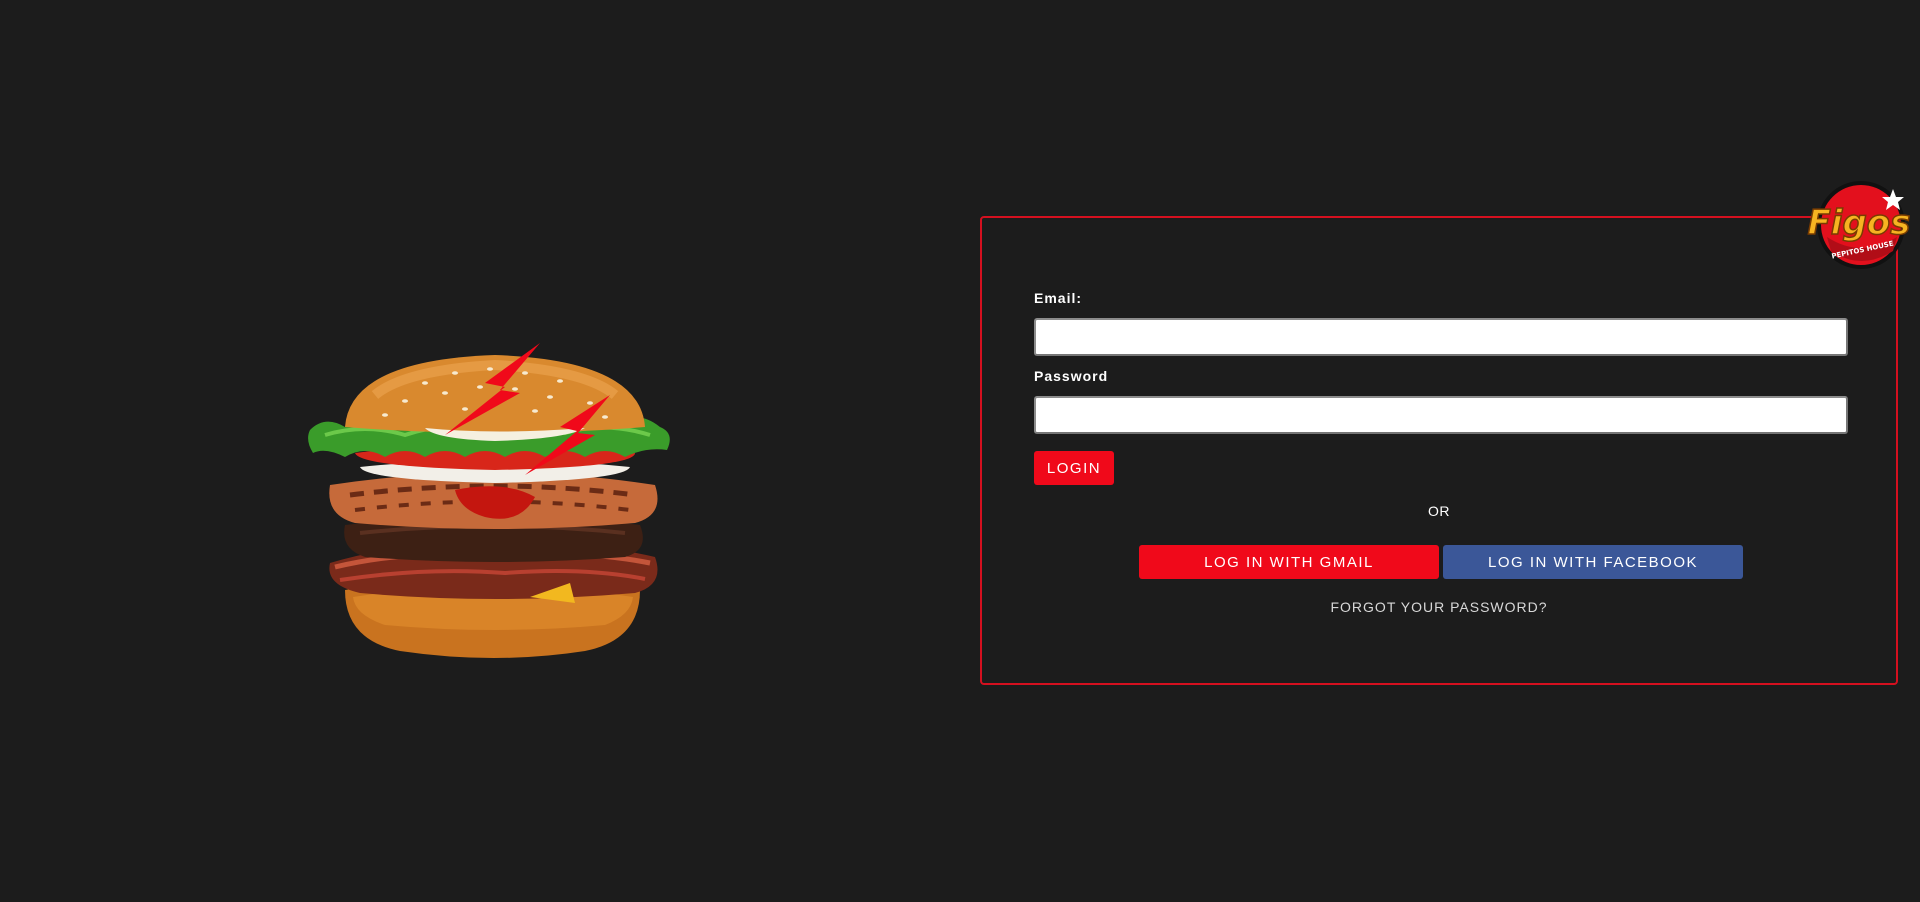  I want to click on login-button: LOGIN, so click(1074, 468).